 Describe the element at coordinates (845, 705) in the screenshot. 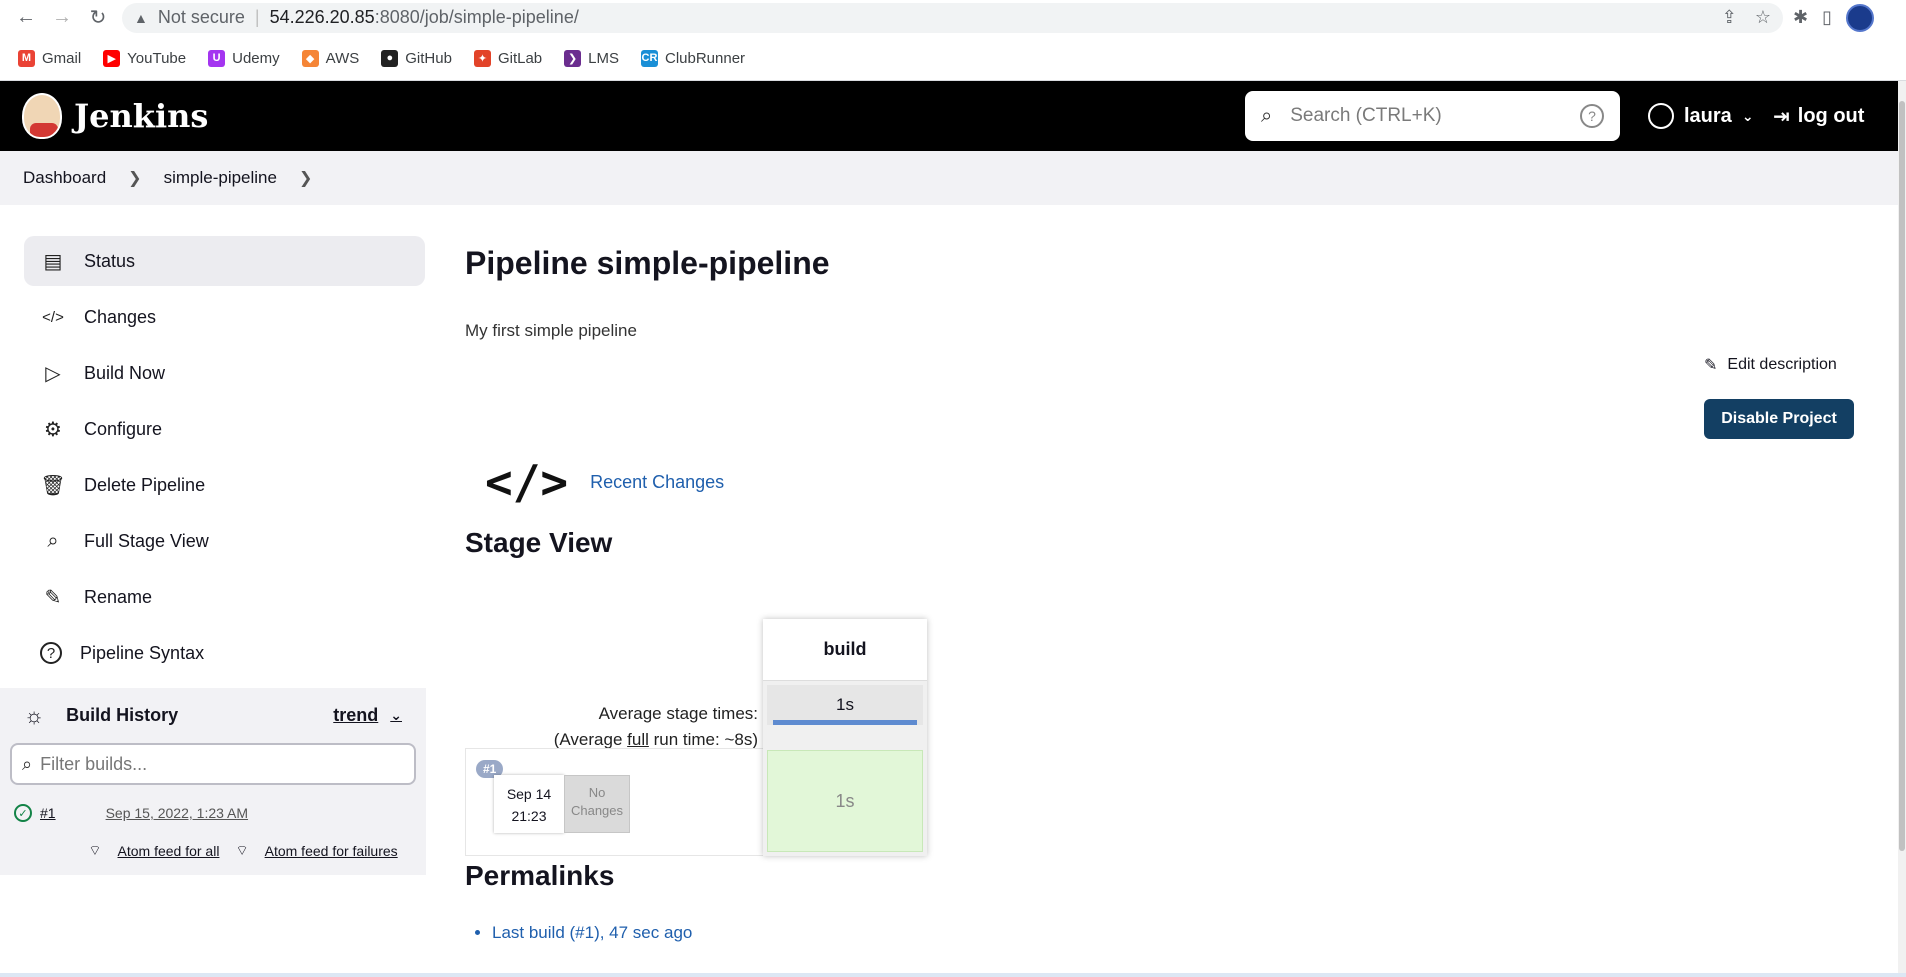

I see `stage-average: 1s` at that location.